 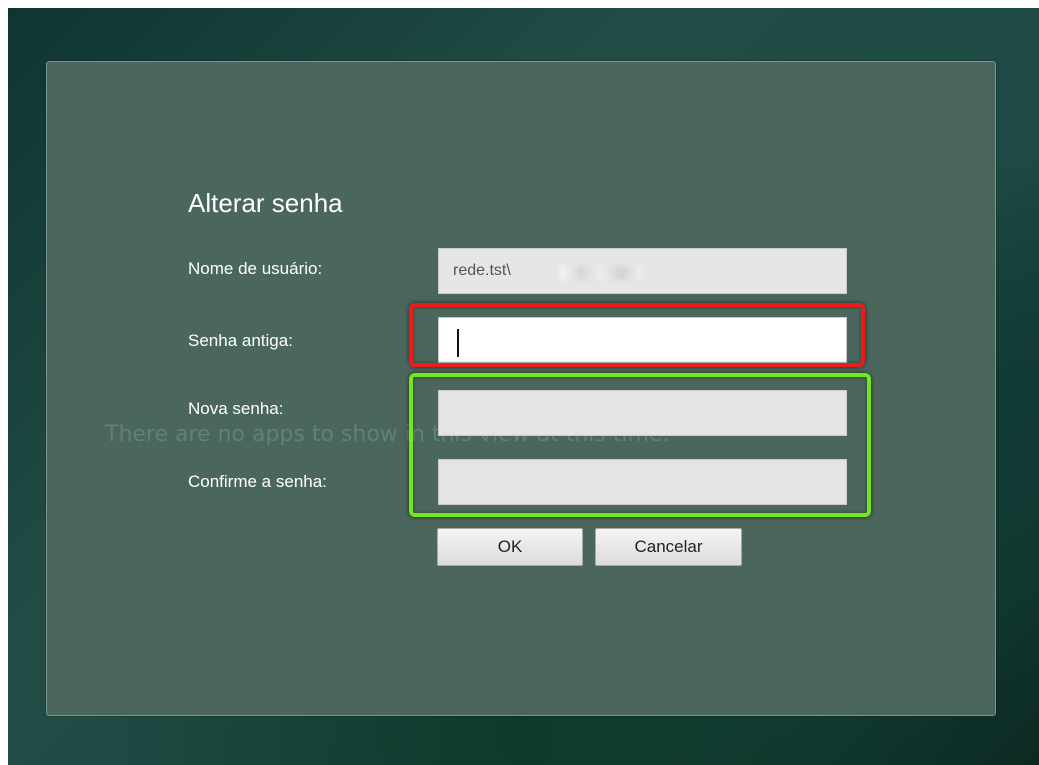 I want to click on username-field, so click(x=642, y=271).